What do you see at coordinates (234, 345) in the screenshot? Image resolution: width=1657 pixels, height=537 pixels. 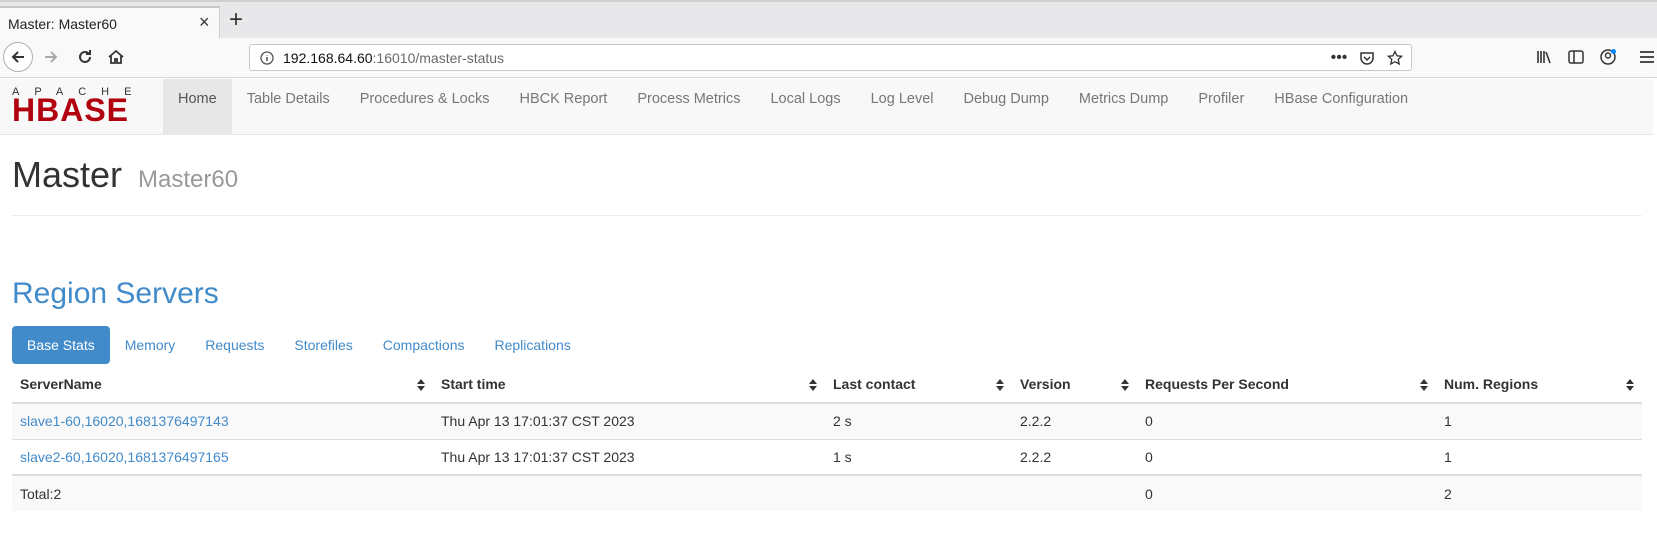 I see `tab-requests: Requests` at bounding box center [234, 345].